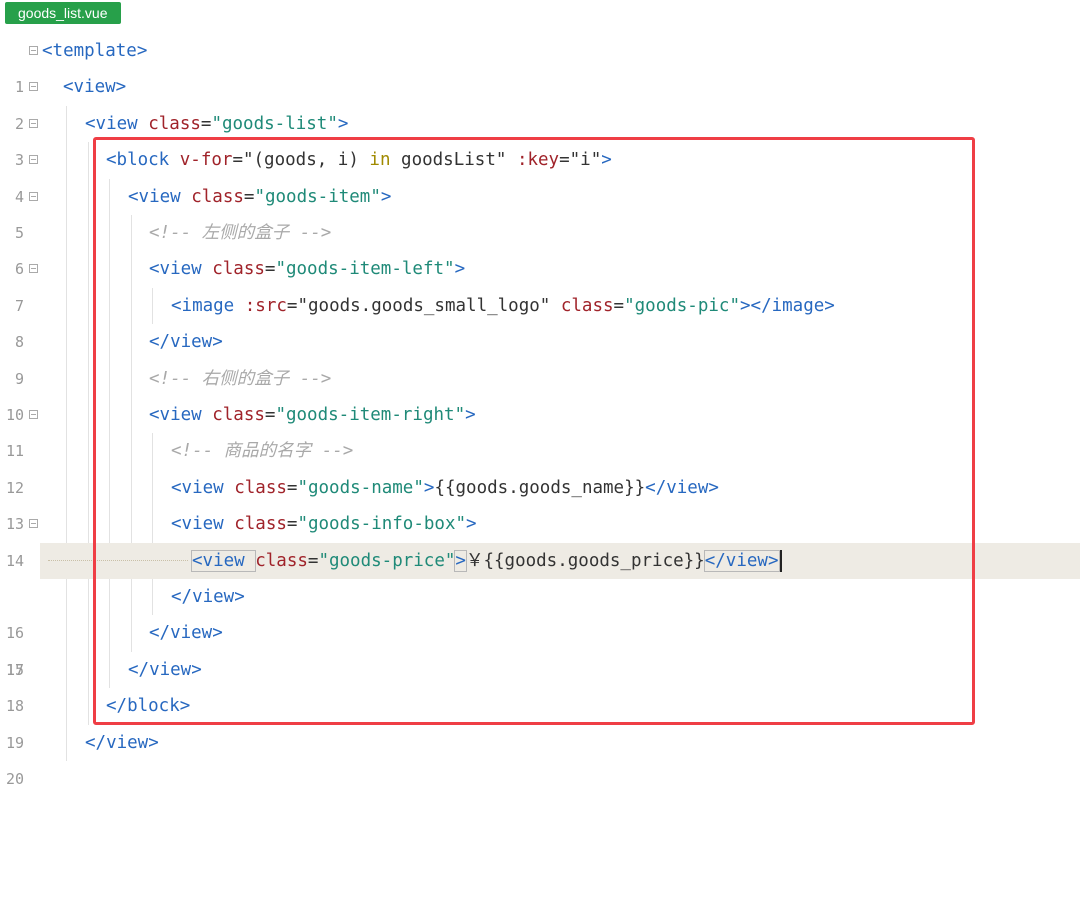  Describe the element at coordinates (540, 465) in the screenshot. I see `code-line-12: 12 <!-- 商品的名字 -->` at that location.